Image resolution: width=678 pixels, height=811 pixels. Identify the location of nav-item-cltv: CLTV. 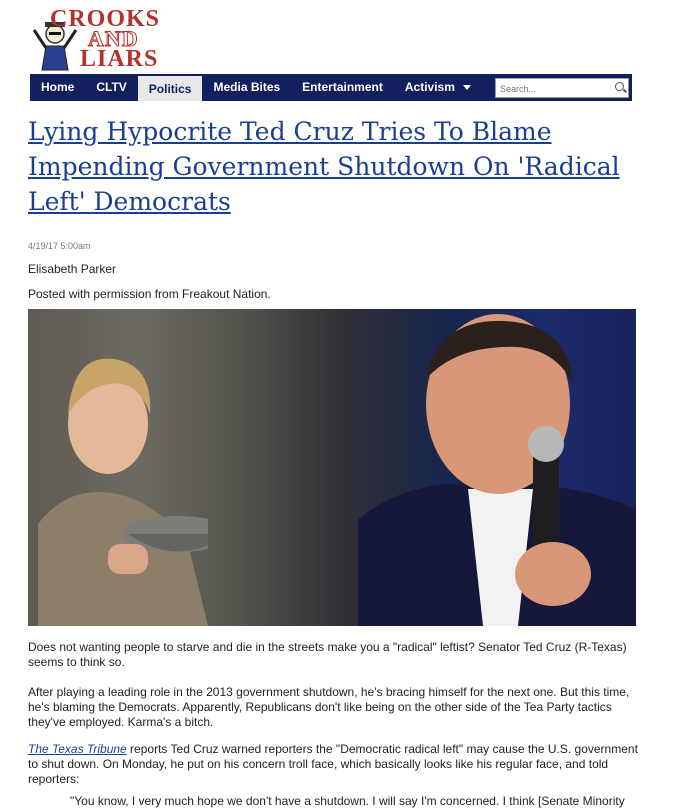
(111, 87).